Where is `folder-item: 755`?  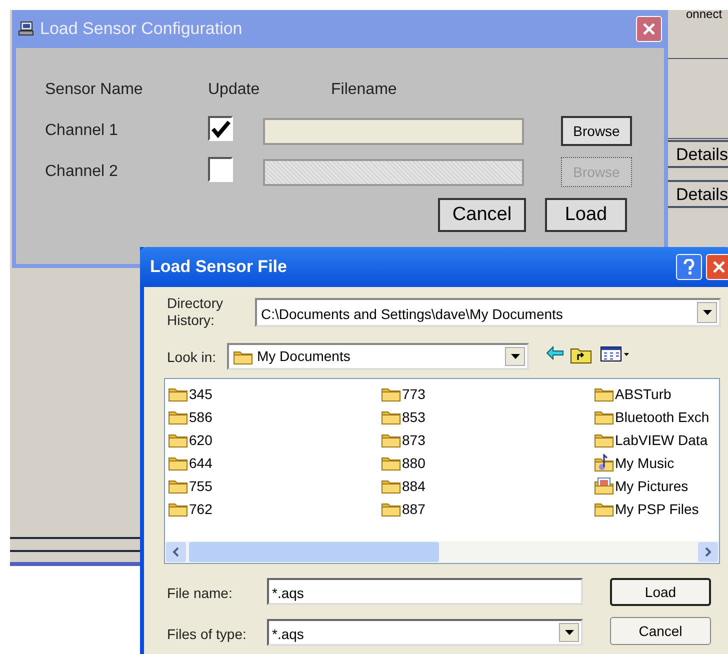 folder-item: 755 is located at coordinates (190, 486).